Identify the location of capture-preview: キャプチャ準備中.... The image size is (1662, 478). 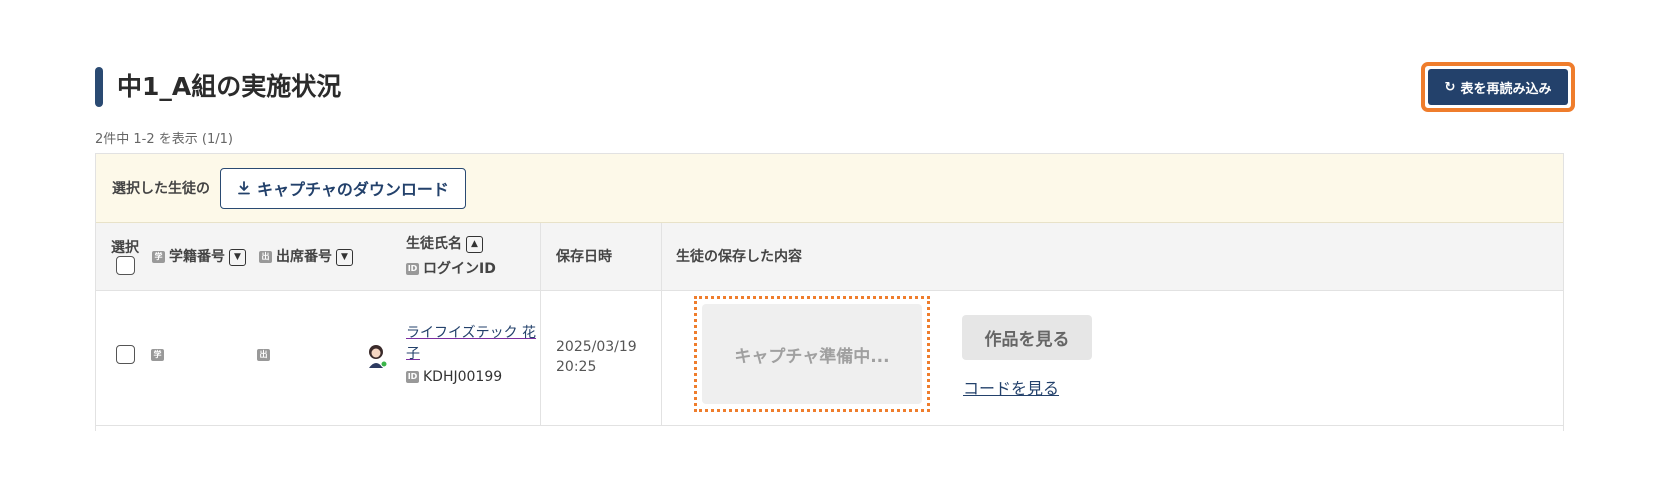
(812, 354).